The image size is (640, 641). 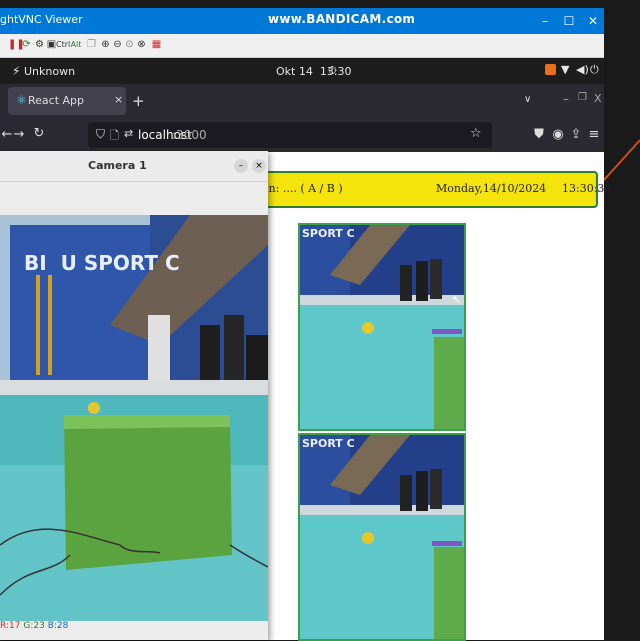 I want to click on notification-icon, so click(x=550, y=69).